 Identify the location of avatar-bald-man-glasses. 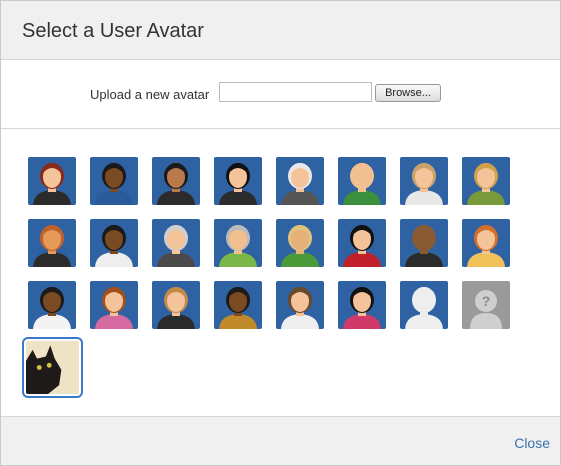
(424, 243).